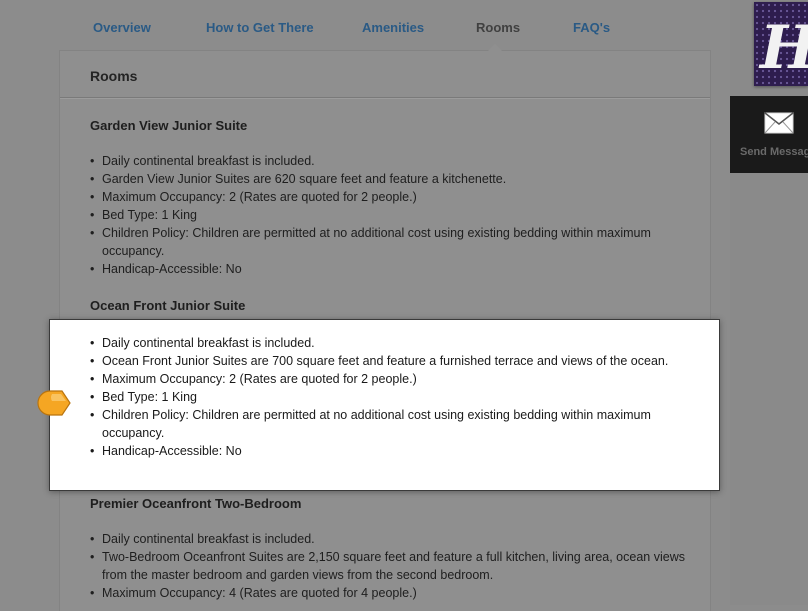 The height and width of the screenshot is (611, 808). What do you see at coordinates (783, 48) in the screenshot?
I see `svg-text: H` at bounding box center [783, 48].